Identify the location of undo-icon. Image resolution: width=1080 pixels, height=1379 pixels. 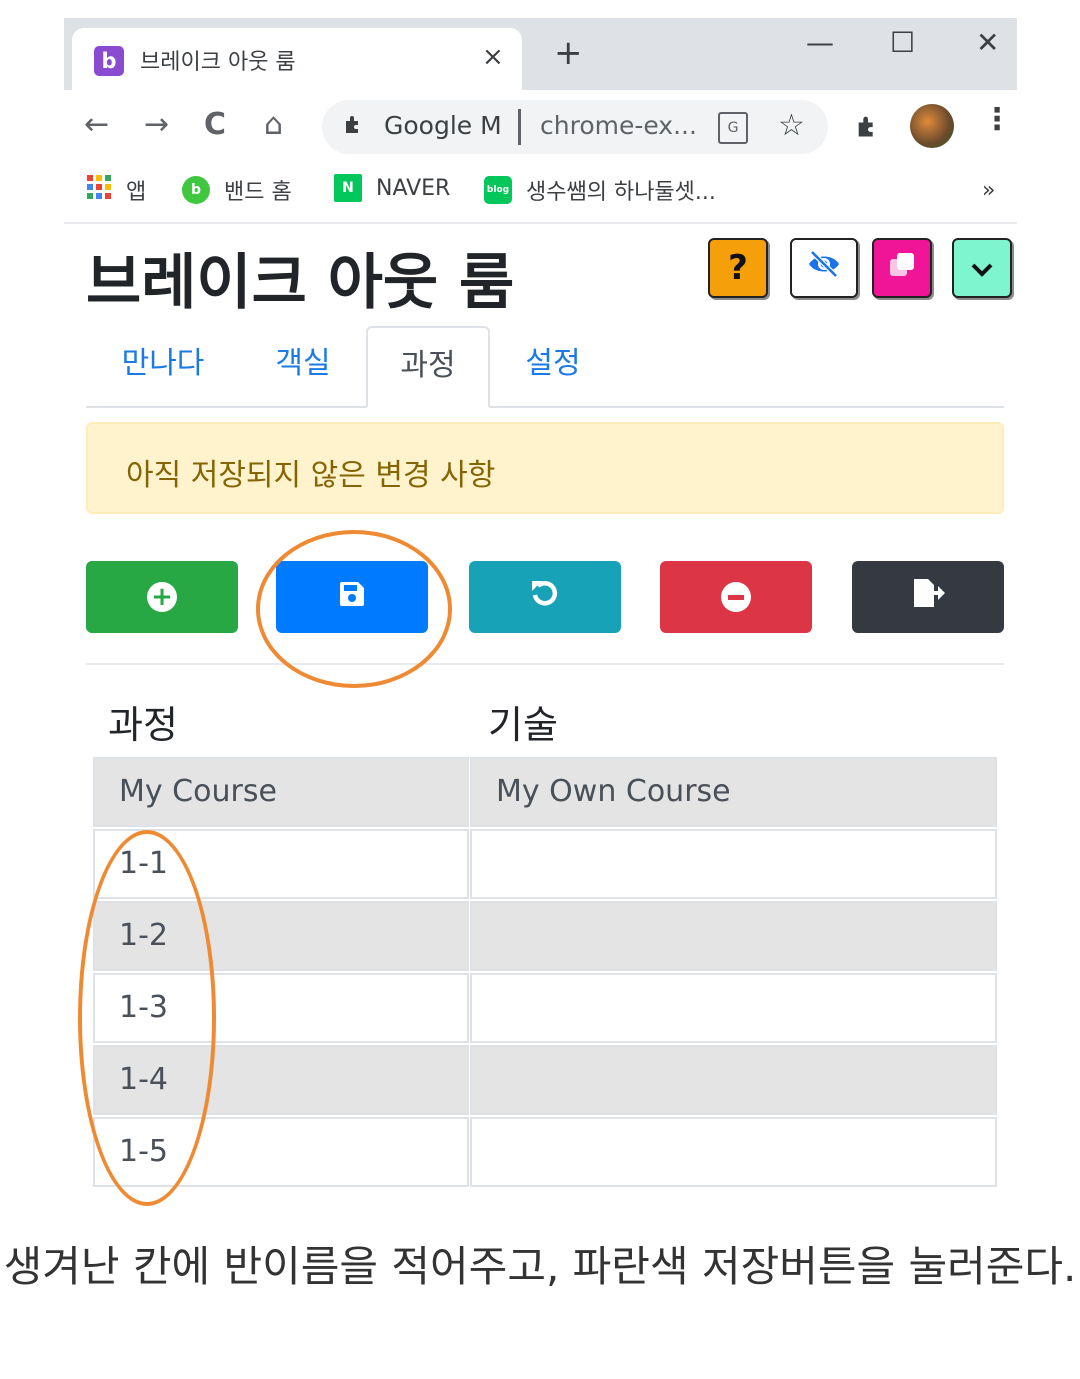
(545, 597).